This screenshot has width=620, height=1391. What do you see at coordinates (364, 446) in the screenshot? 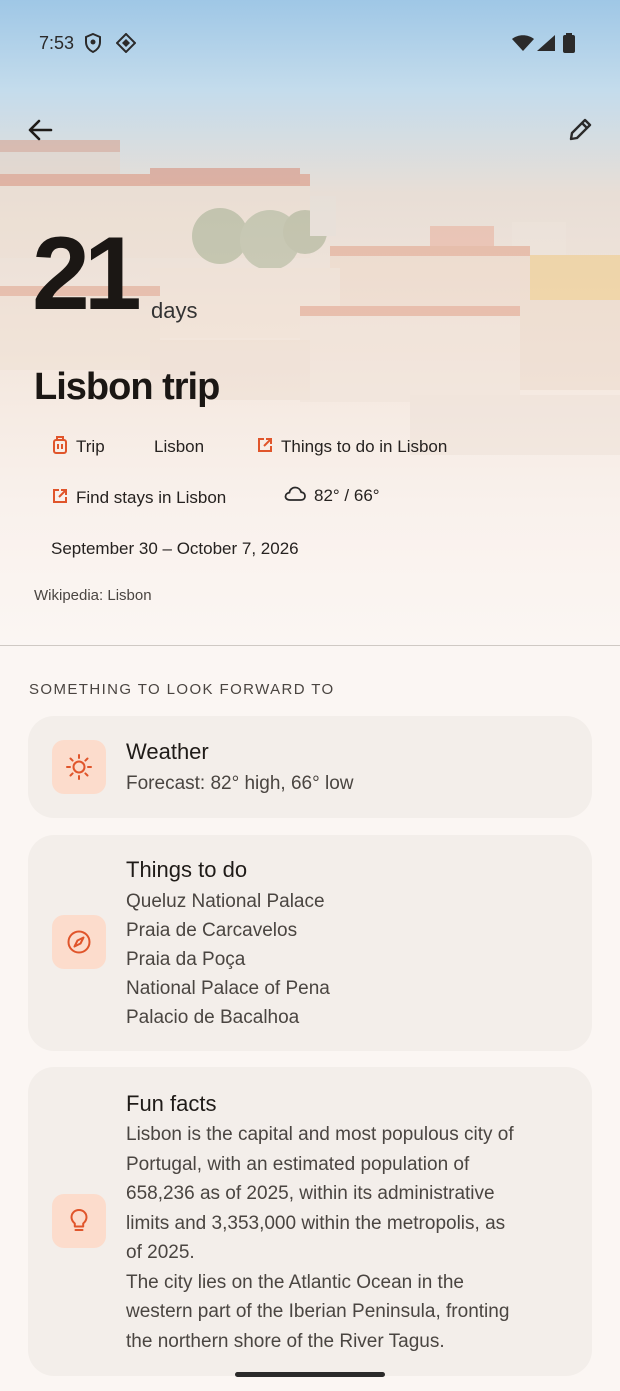
I see `chip-things-to-do-label: Things to do in Lisbon` at bounding box center [364, 446].